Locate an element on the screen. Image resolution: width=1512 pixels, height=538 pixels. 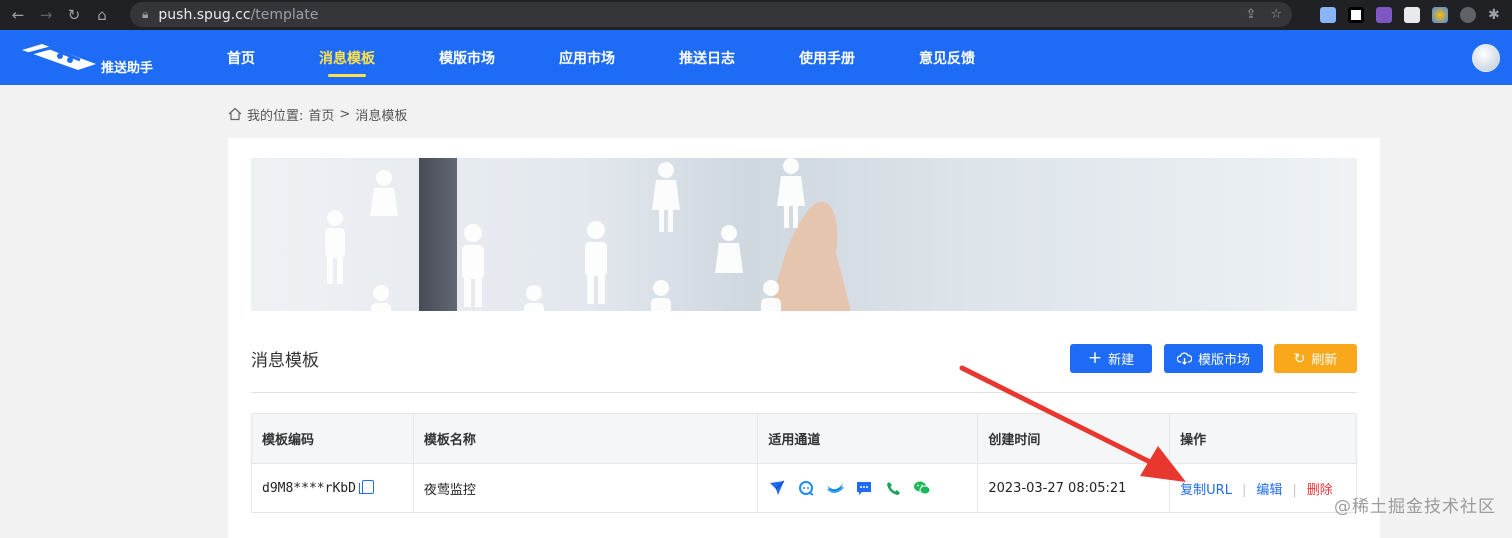
channels-cell is located at coordinates (868, 488).